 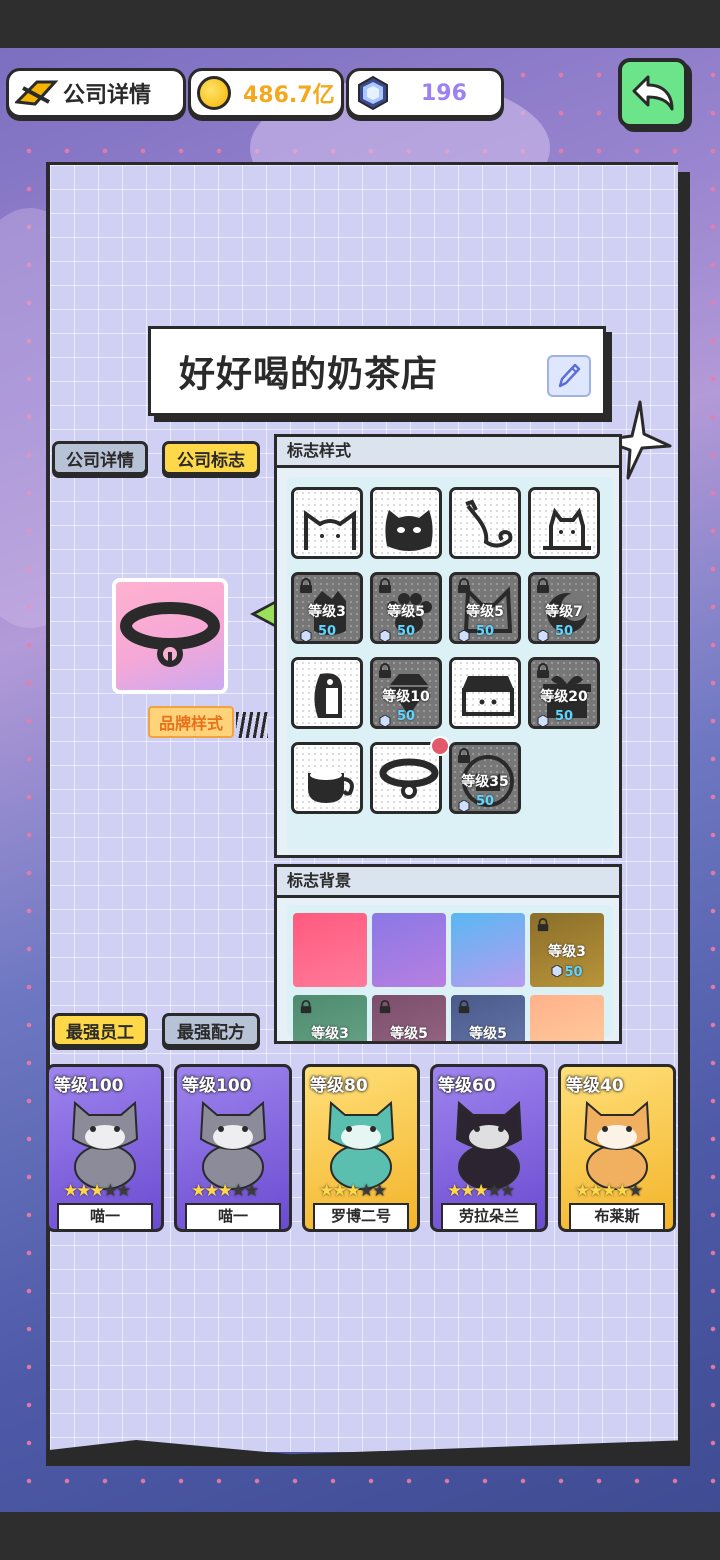 What do you see at coordinates (266, 93) in the screenshot?
I see `coin-counter: 486.7亿` at bounding box center [266, 93].